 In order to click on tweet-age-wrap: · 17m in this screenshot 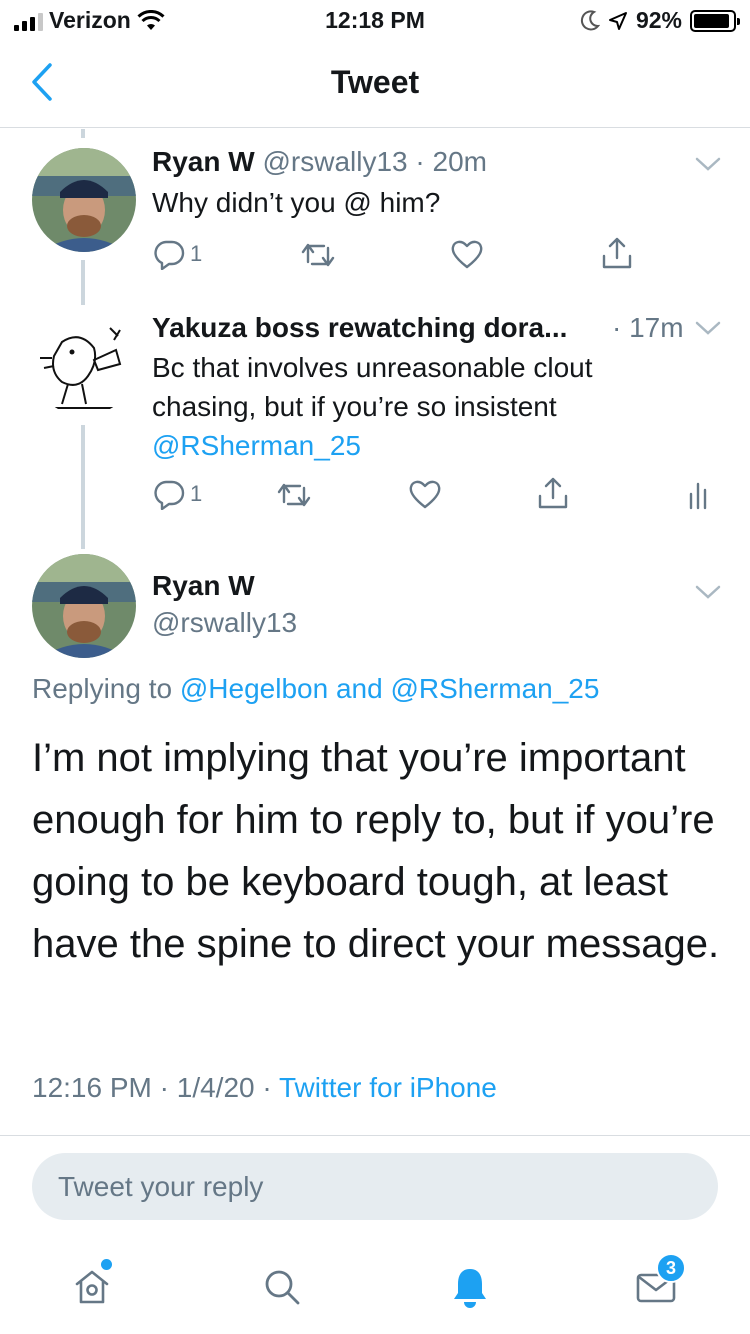, I will do `click(648, 328)`.